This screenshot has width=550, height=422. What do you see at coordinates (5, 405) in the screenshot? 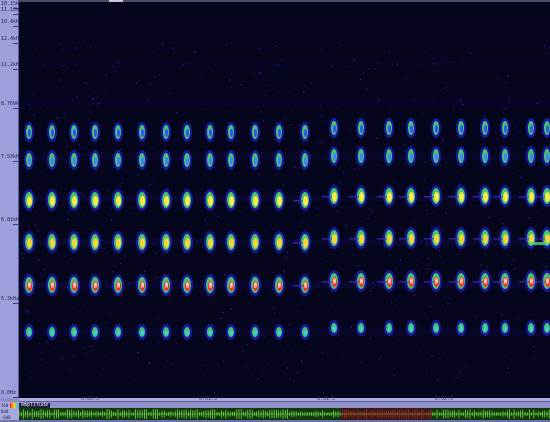
I see `amplitude-scale-label: 160` at bounding box center [5, 405].